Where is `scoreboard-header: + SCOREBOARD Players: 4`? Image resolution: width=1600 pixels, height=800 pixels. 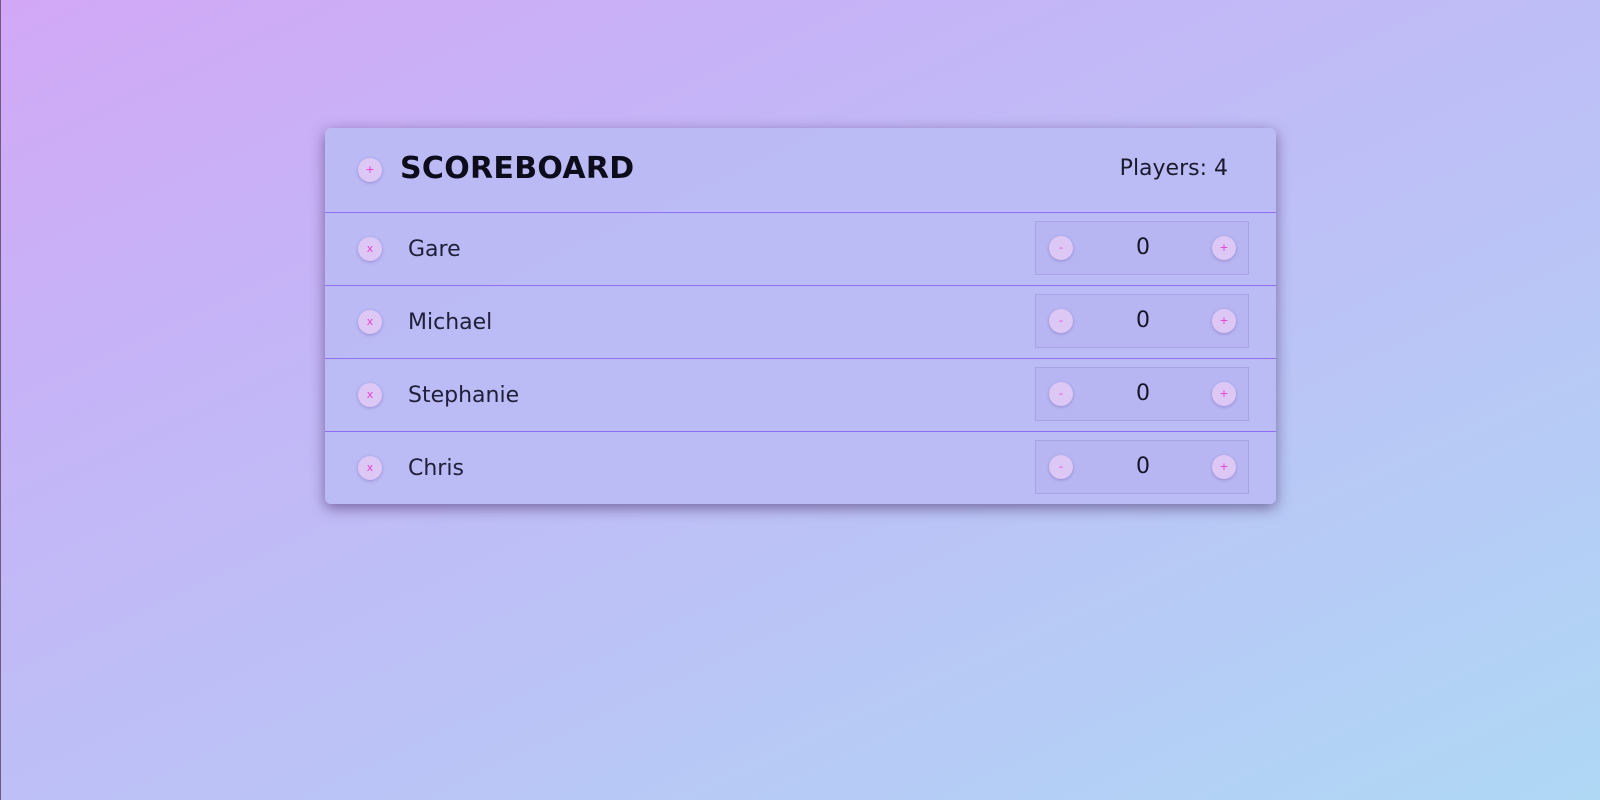
scoreboard-header: + SCOREBOARD Players: 4 is located at coordinates (800, 170).